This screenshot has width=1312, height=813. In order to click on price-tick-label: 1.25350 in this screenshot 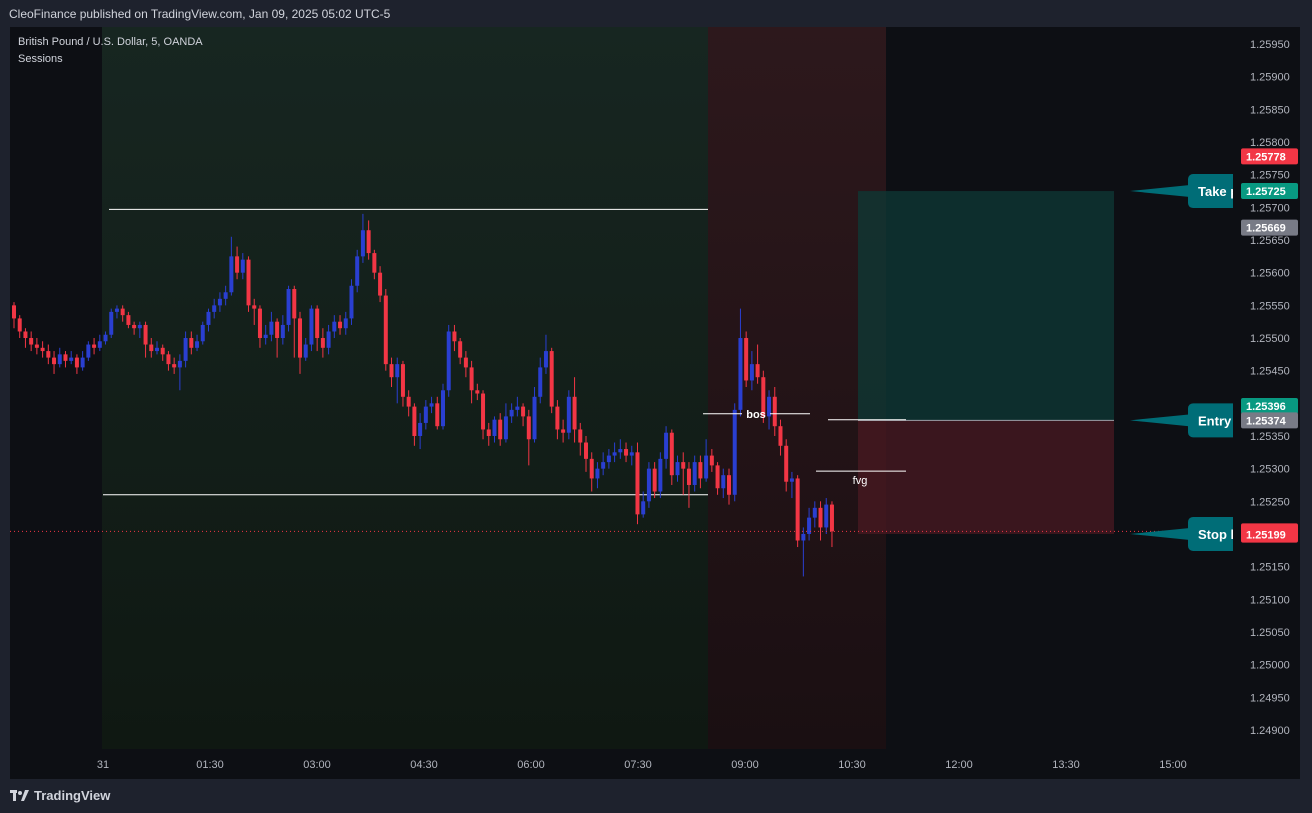, I will do `click(1270, 437)`.